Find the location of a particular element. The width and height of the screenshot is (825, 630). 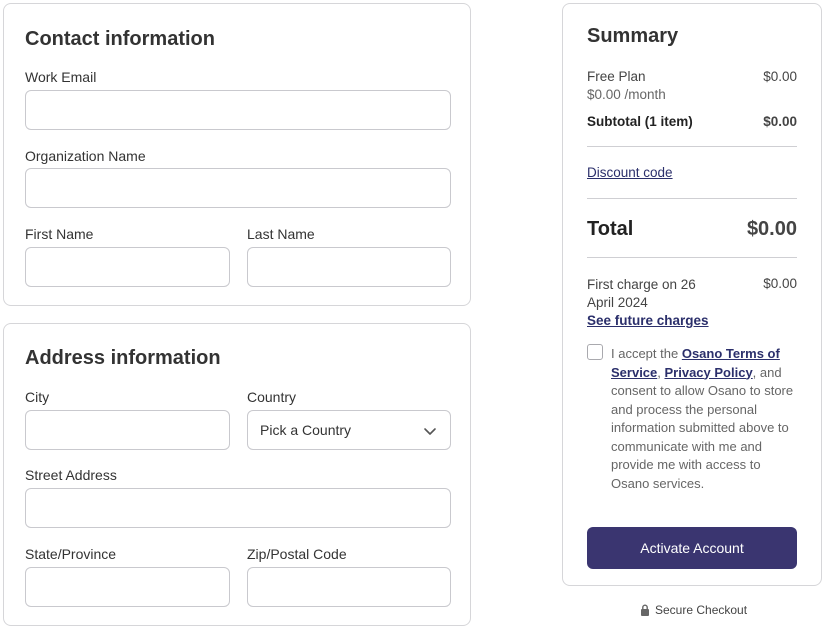

lock-icon is located at coordinates (645, 610).